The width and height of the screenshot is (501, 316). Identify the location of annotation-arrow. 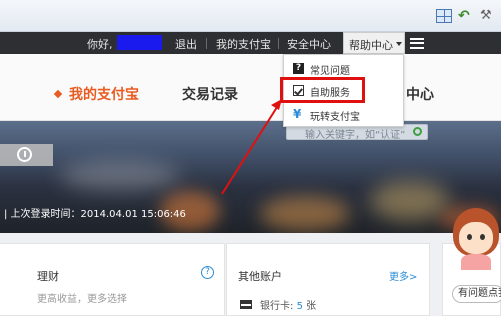
(251, 147).